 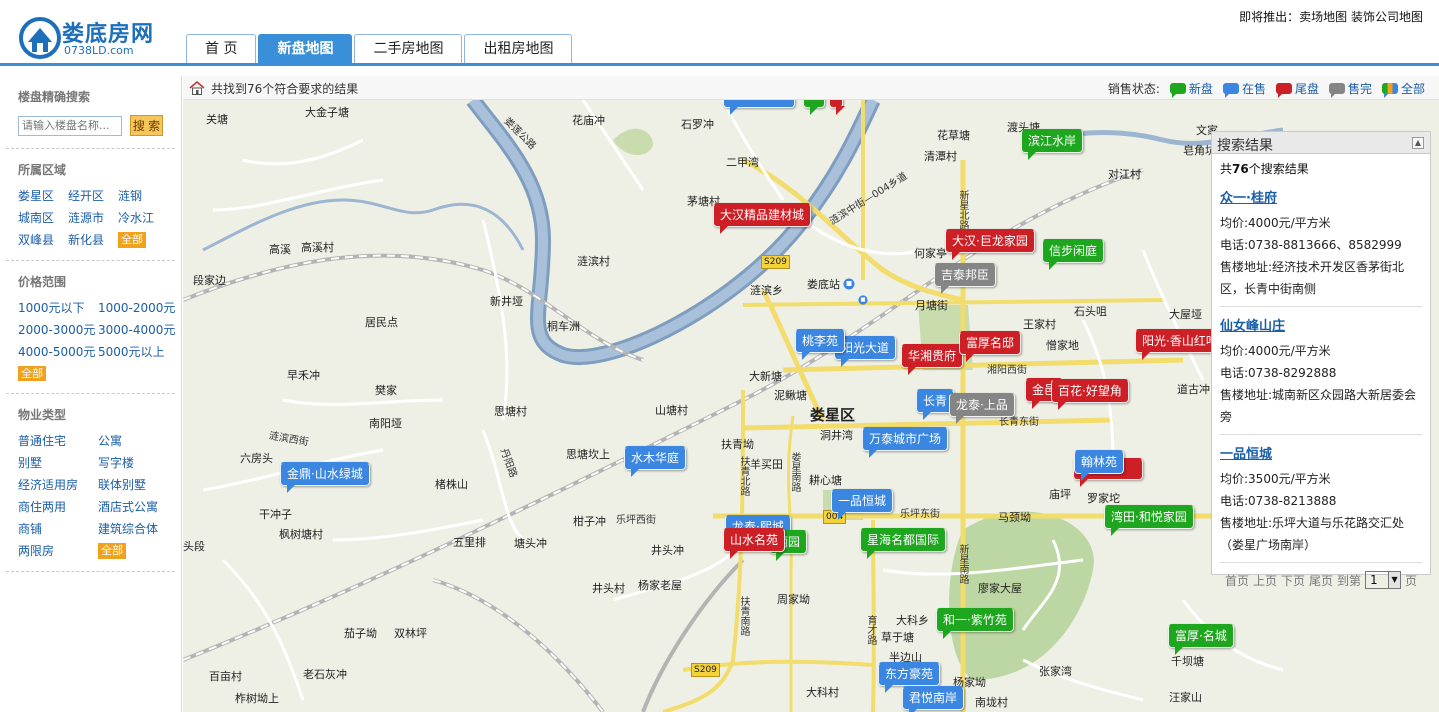 What do you see at coordinates (138, 529) in the screenshot?
I see `type-link: 建筑综合体` at bounding box center [138, 529].